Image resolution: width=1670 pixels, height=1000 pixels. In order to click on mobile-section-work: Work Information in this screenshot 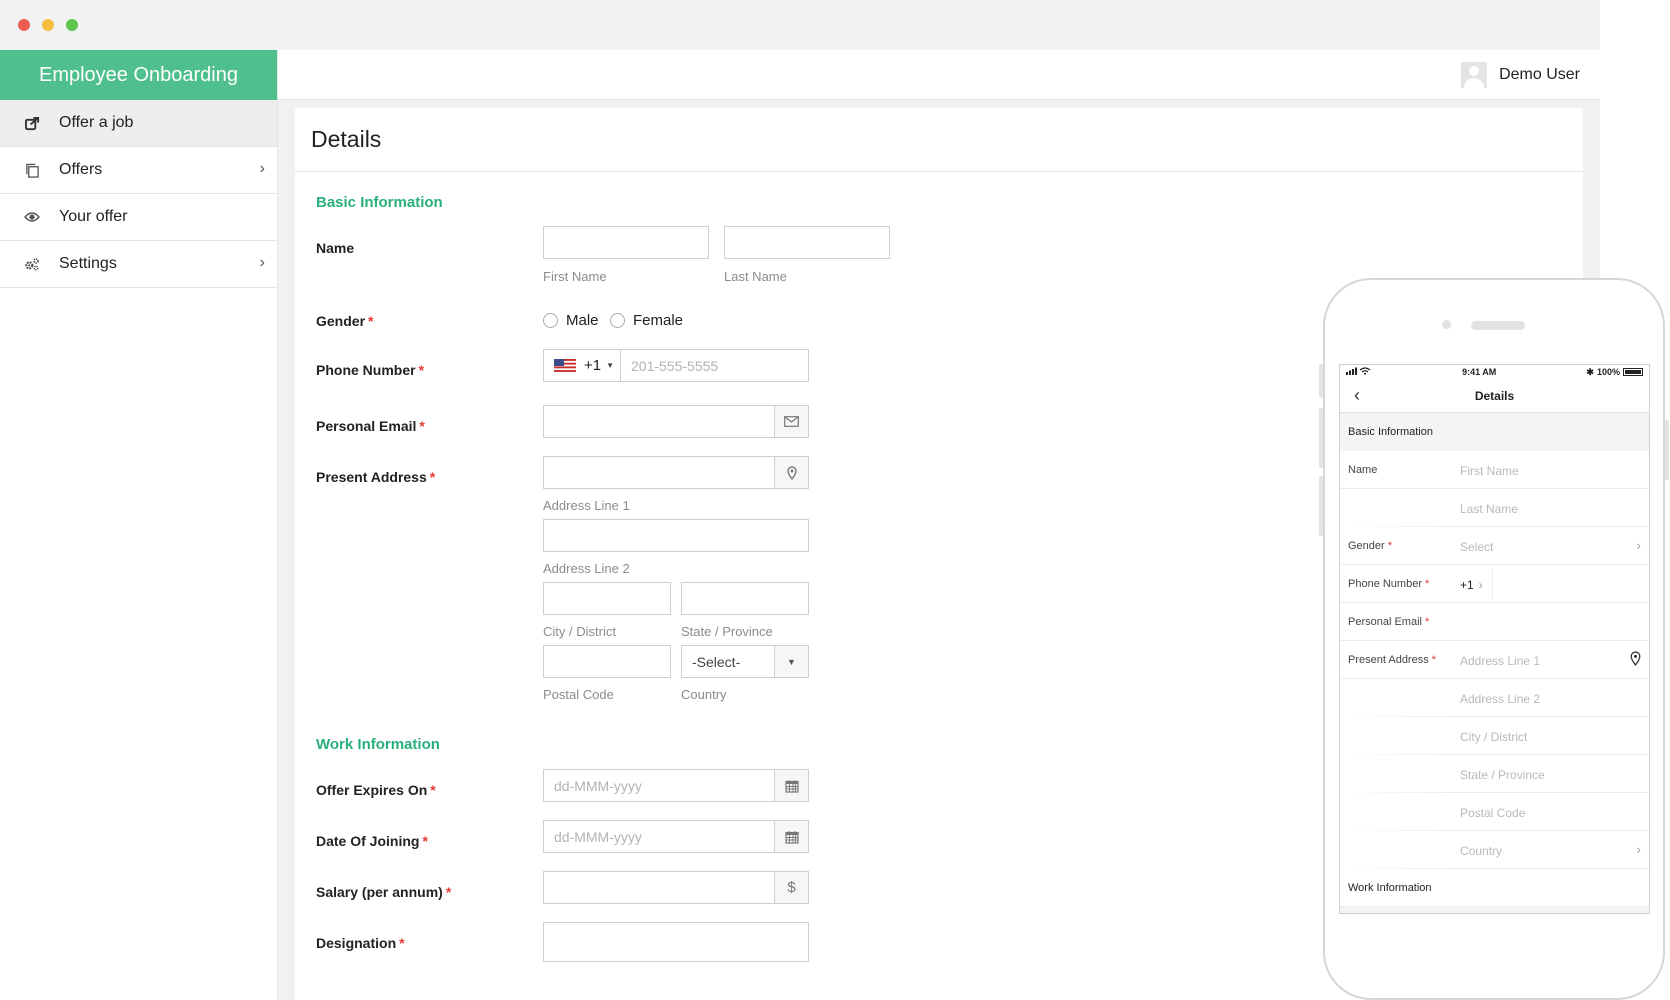, I will do `click(1390, 888)`.